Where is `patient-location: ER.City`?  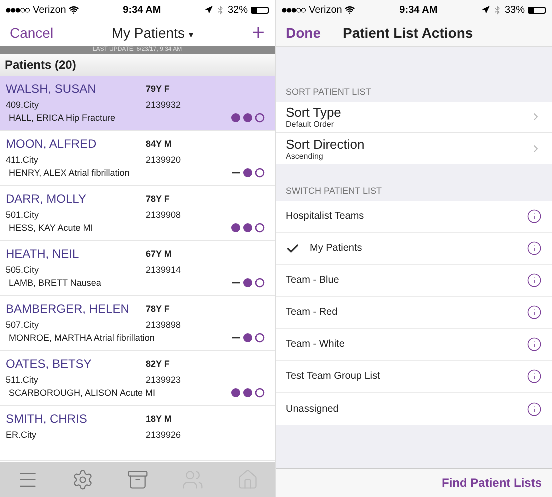 patient-location: ER.City is located at coordinates (22, 435).